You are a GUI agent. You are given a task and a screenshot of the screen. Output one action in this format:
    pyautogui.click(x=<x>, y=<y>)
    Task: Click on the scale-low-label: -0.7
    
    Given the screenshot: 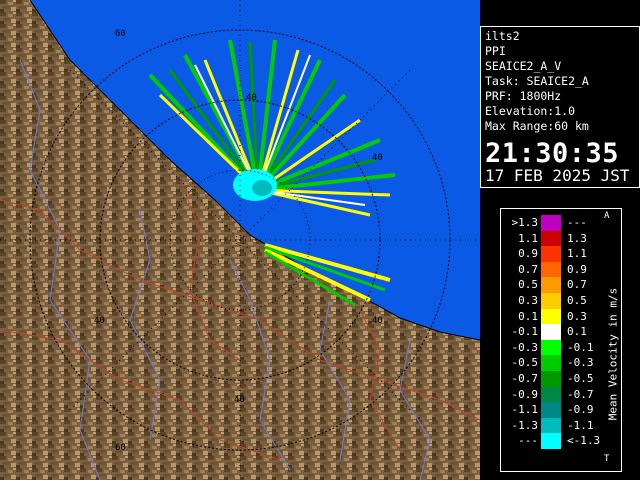 What is the action you would take?
    pyautogui.click(x=525, y=378)
    